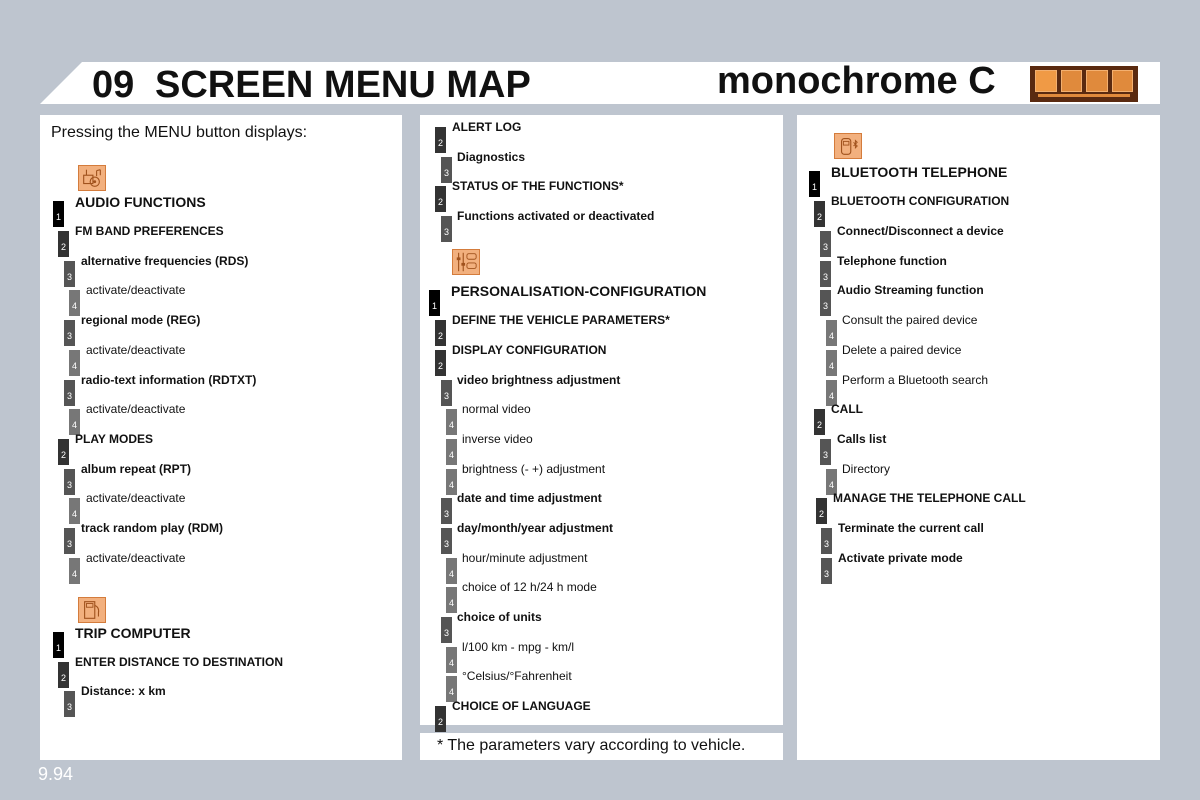 This screenshot has width=1200, height=800. I want to click on menu-item-label: Functions activated or deactivated, so click(556, 216).